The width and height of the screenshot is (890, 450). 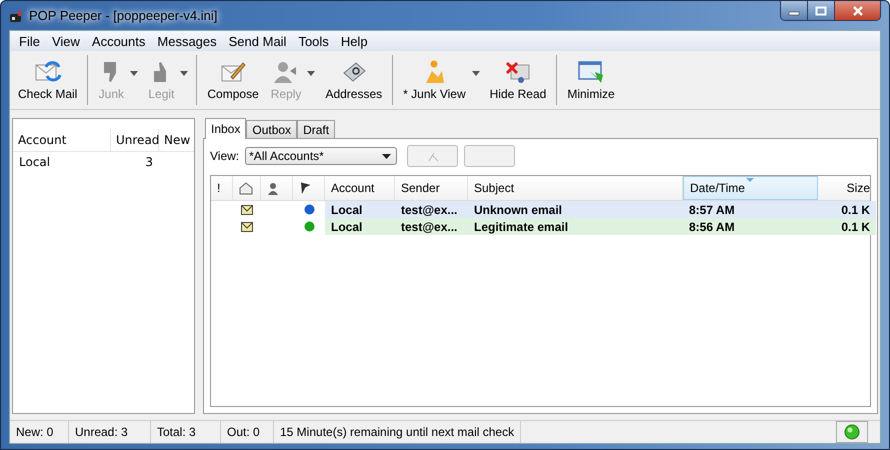 What do you see at coordinates (434, 80) in the screenshot?
I see `toolbar-button: * Junk View` at bounding box center [434, 80].